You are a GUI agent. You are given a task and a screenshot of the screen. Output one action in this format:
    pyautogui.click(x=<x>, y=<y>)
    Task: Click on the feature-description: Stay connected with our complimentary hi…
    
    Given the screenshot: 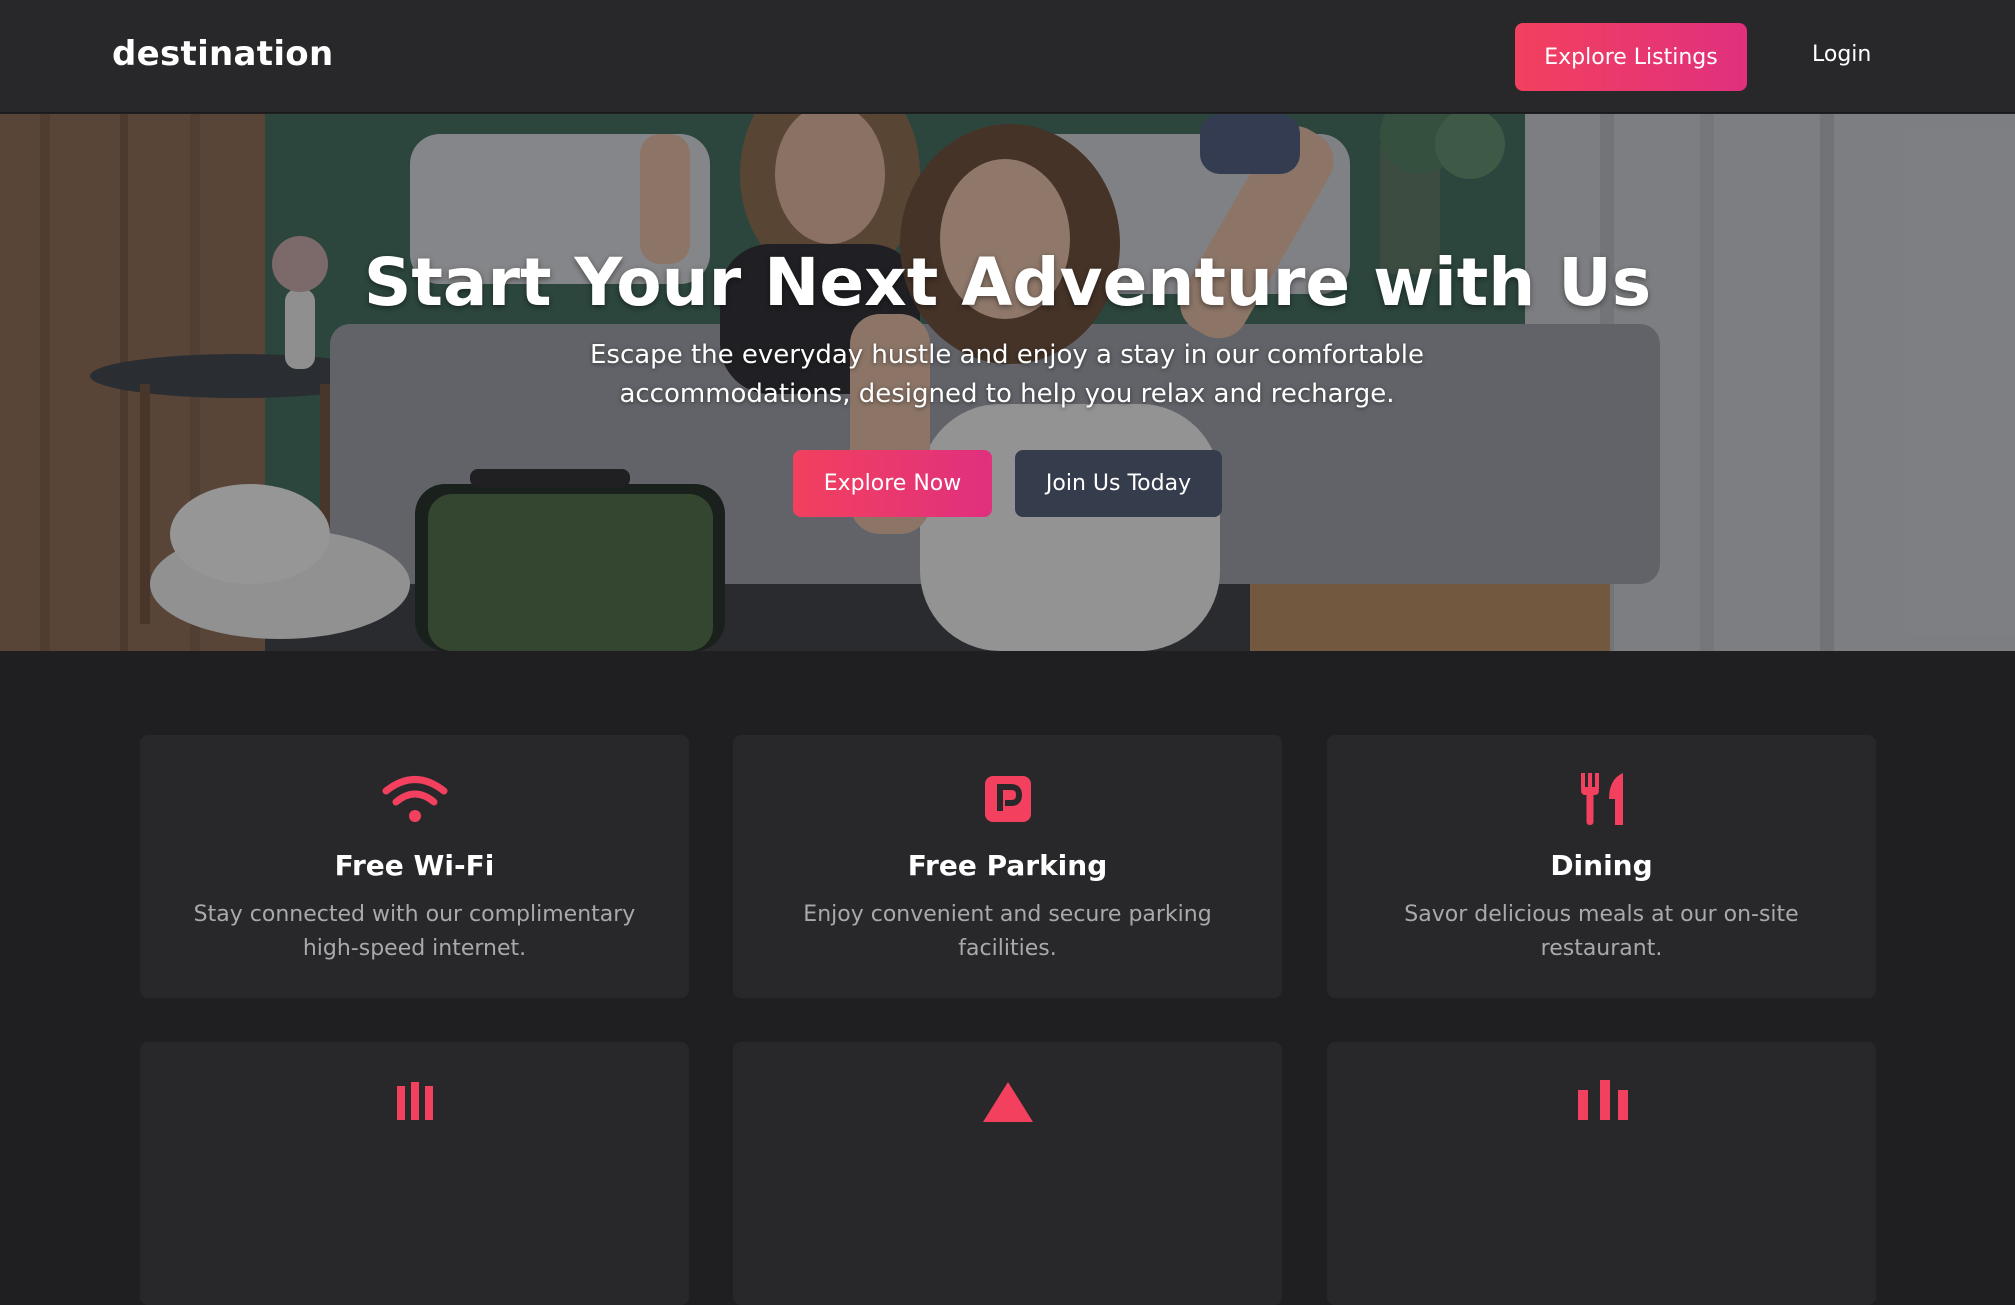 What is the action you would take?
    pyautogui.click(x=414, y=931)
    